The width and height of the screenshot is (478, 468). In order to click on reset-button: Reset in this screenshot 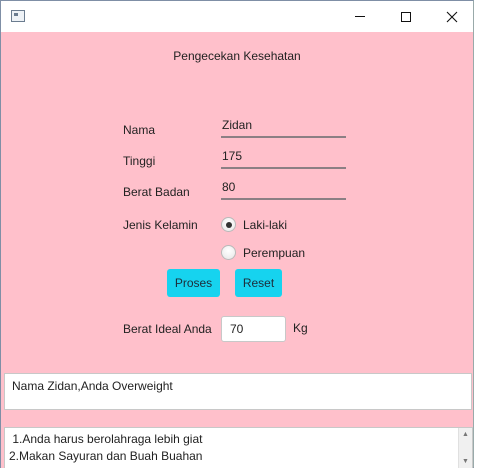, I will do `click(258, 283)`.